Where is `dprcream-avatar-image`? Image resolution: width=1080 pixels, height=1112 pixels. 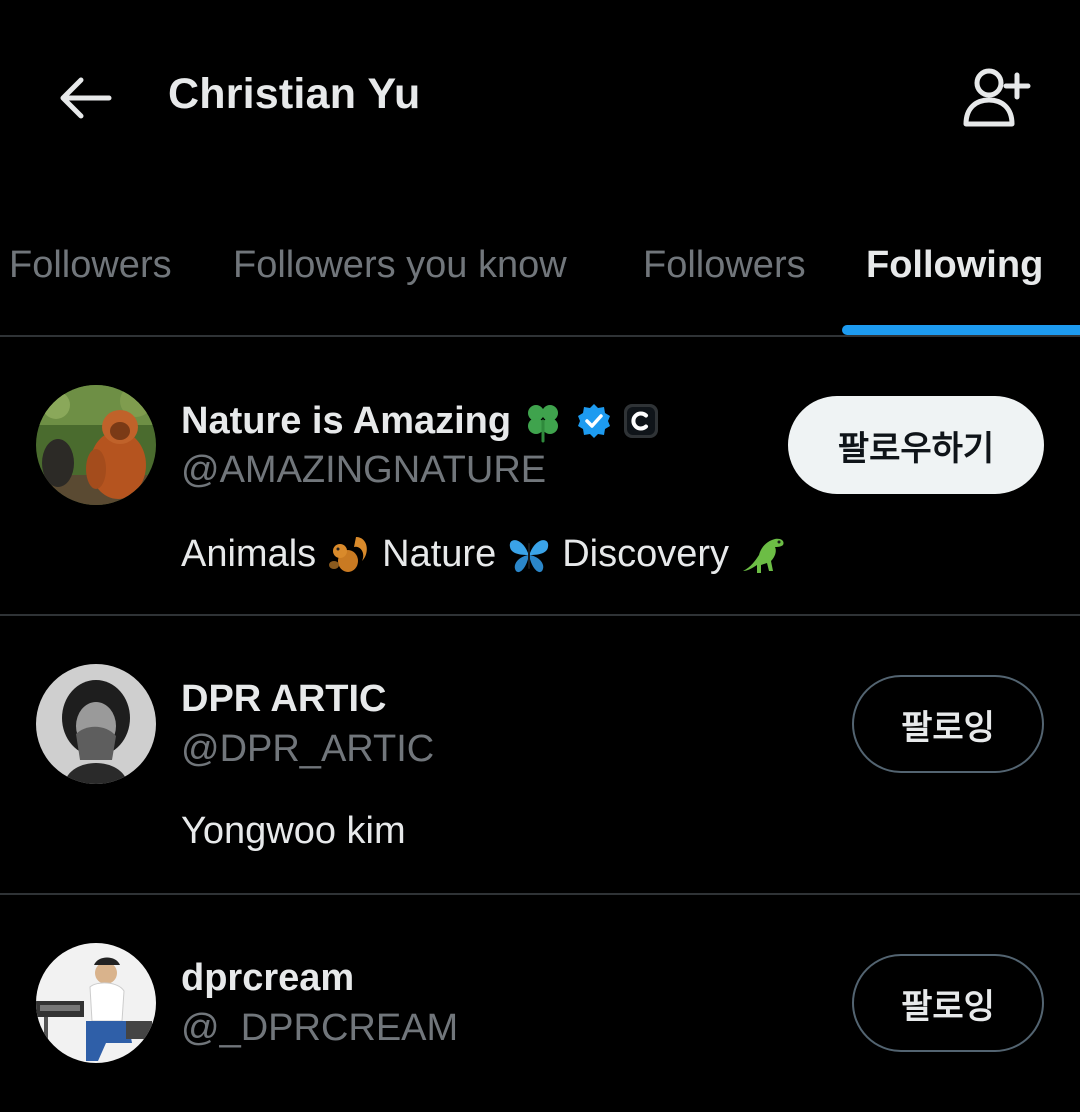 dprcream-avatar-image is located at coordinates (96, 1003).